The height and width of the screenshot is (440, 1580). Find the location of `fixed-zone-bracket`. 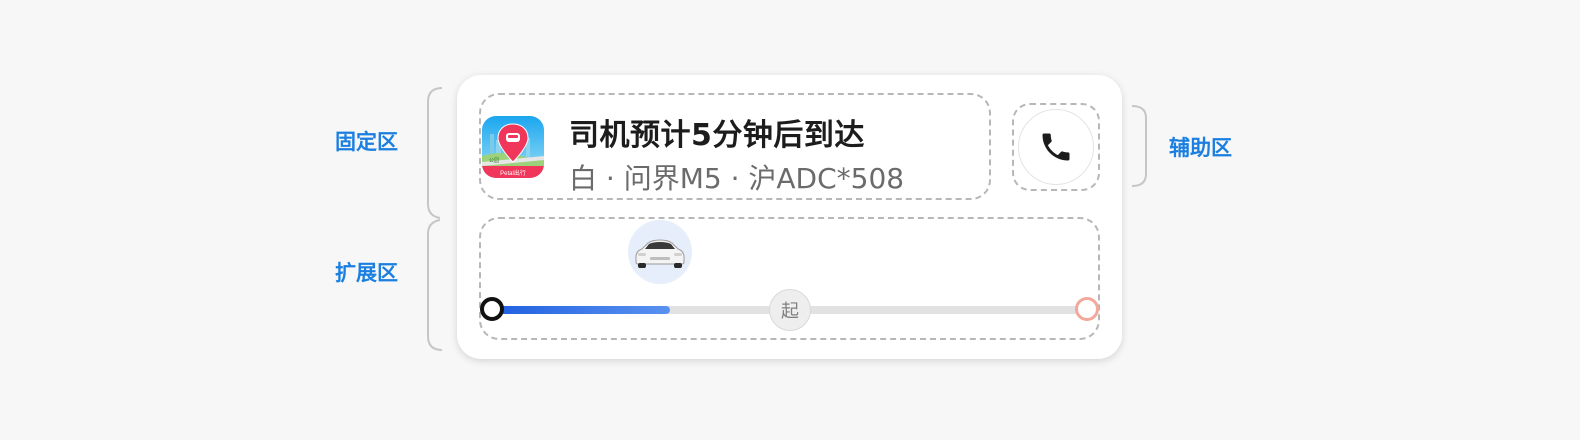

fixed-zone-bracket is located at coordinates (435, 153).